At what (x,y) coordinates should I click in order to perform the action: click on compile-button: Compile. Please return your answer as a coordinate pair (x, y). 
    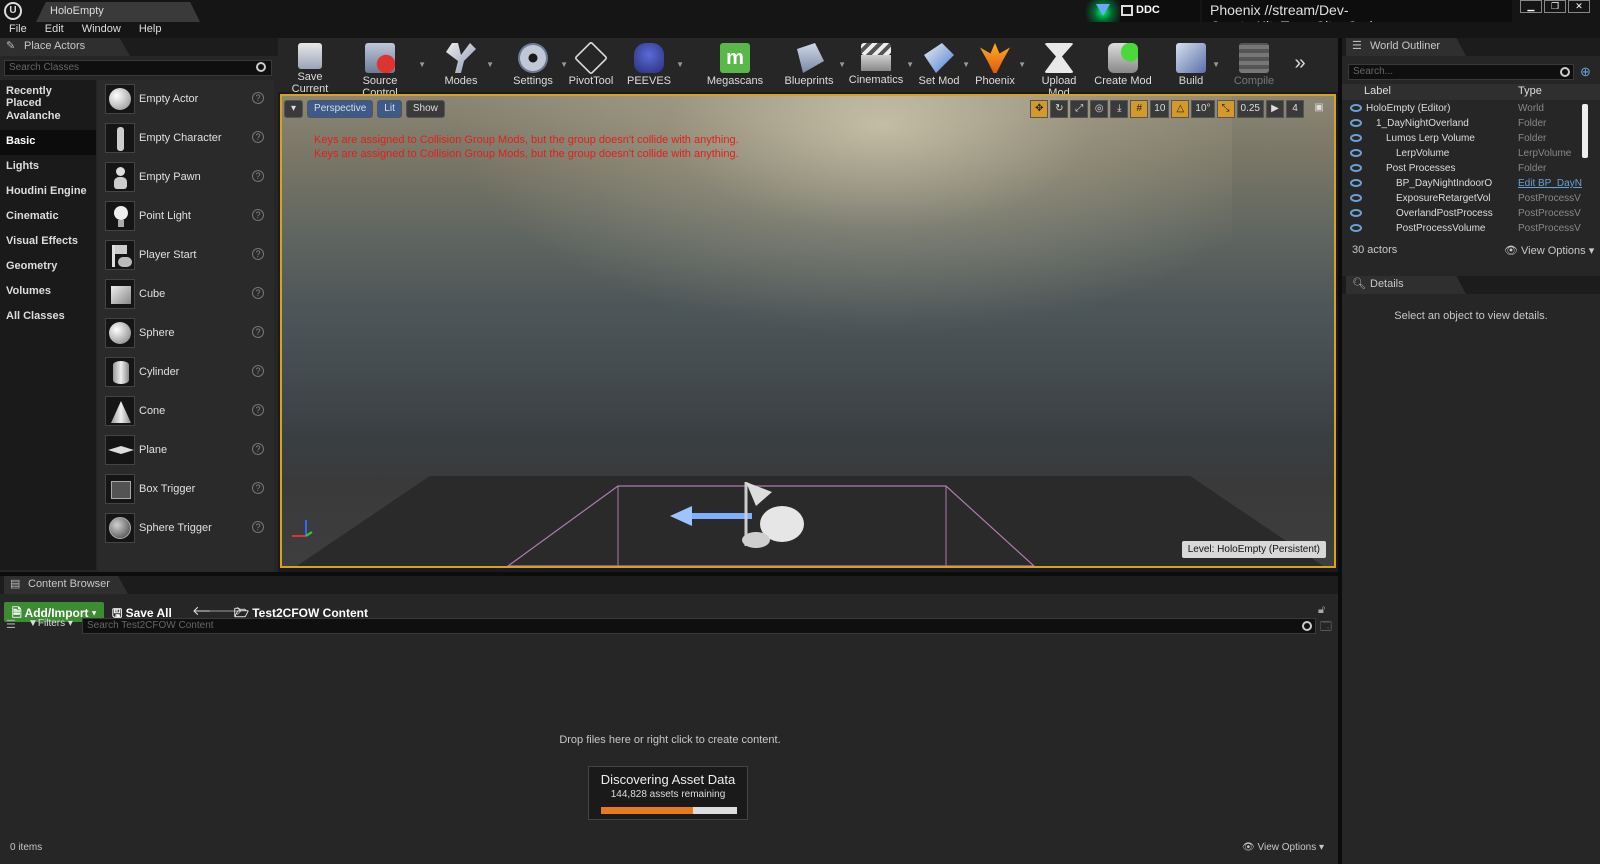
    Looking at the image, I should click on (1254, 65).